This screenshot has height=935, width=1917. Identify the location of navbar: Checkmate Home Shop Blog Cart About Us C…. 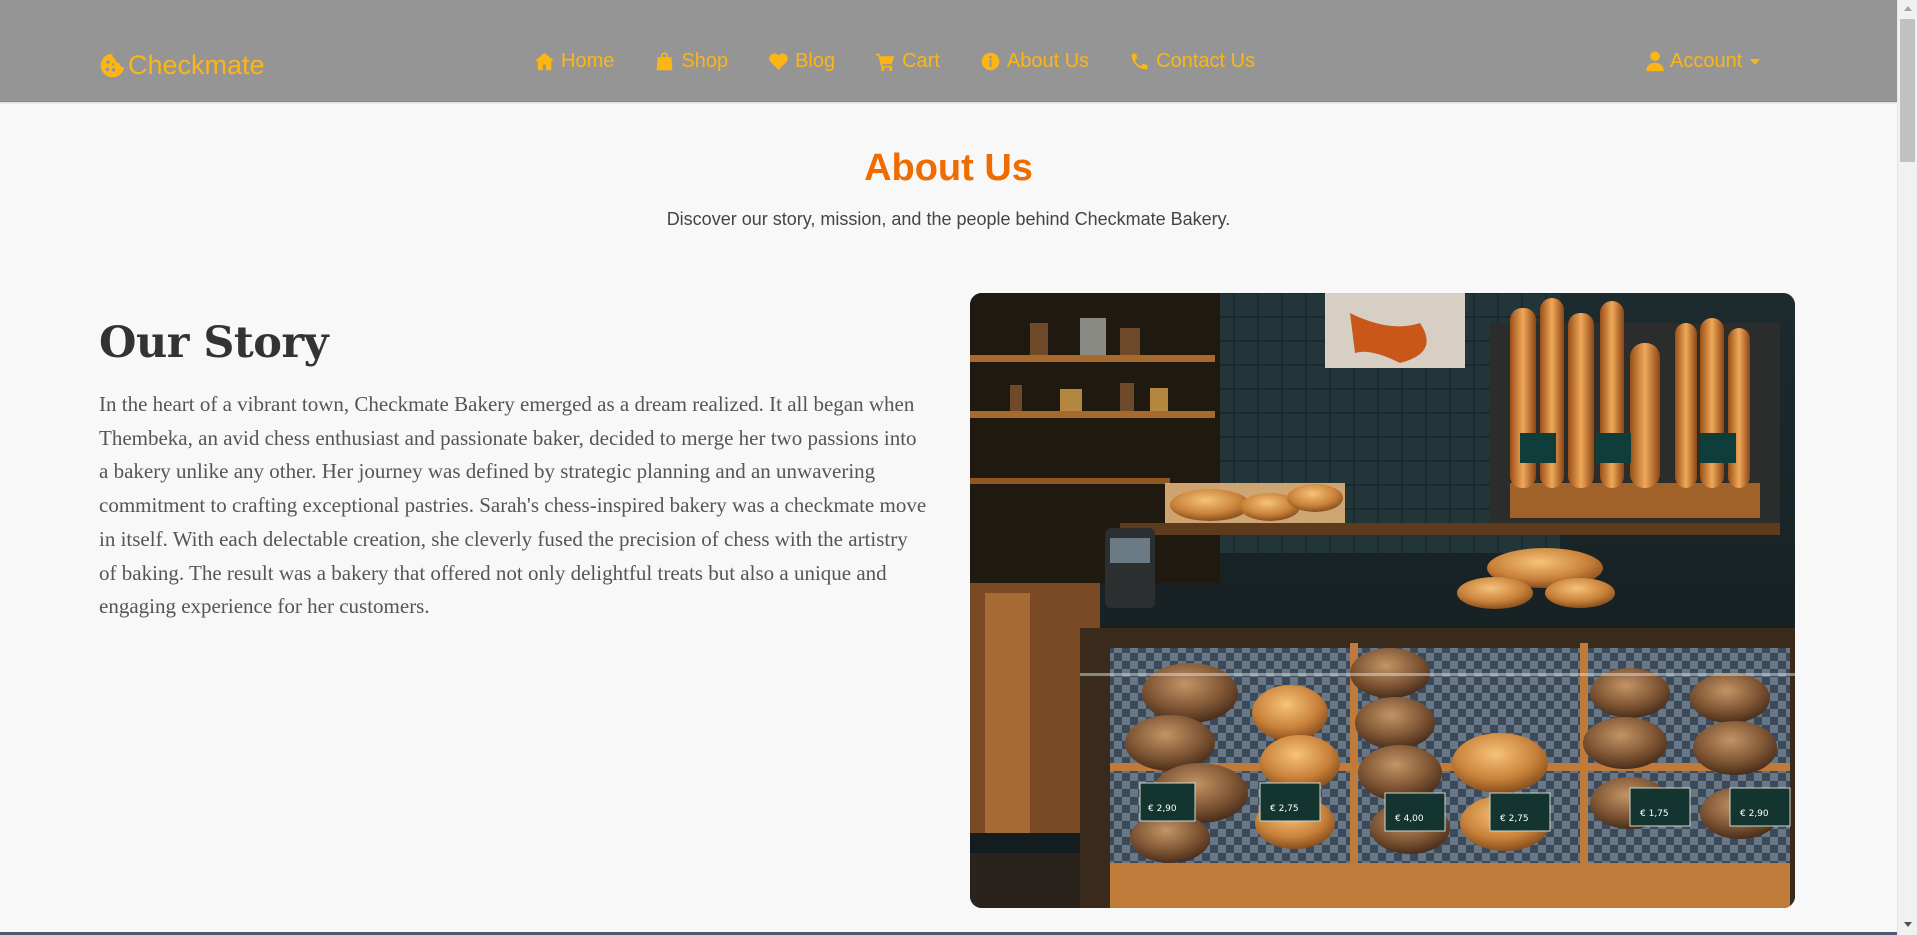
(948, 51).